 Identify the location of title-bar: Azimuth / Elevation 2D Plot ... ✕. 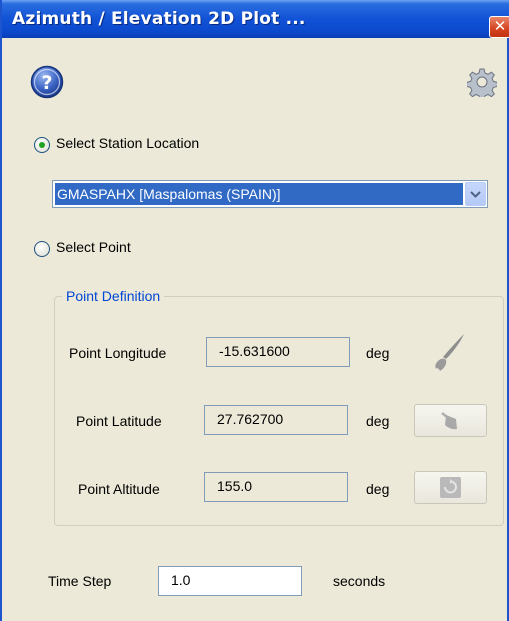
(255, 19).